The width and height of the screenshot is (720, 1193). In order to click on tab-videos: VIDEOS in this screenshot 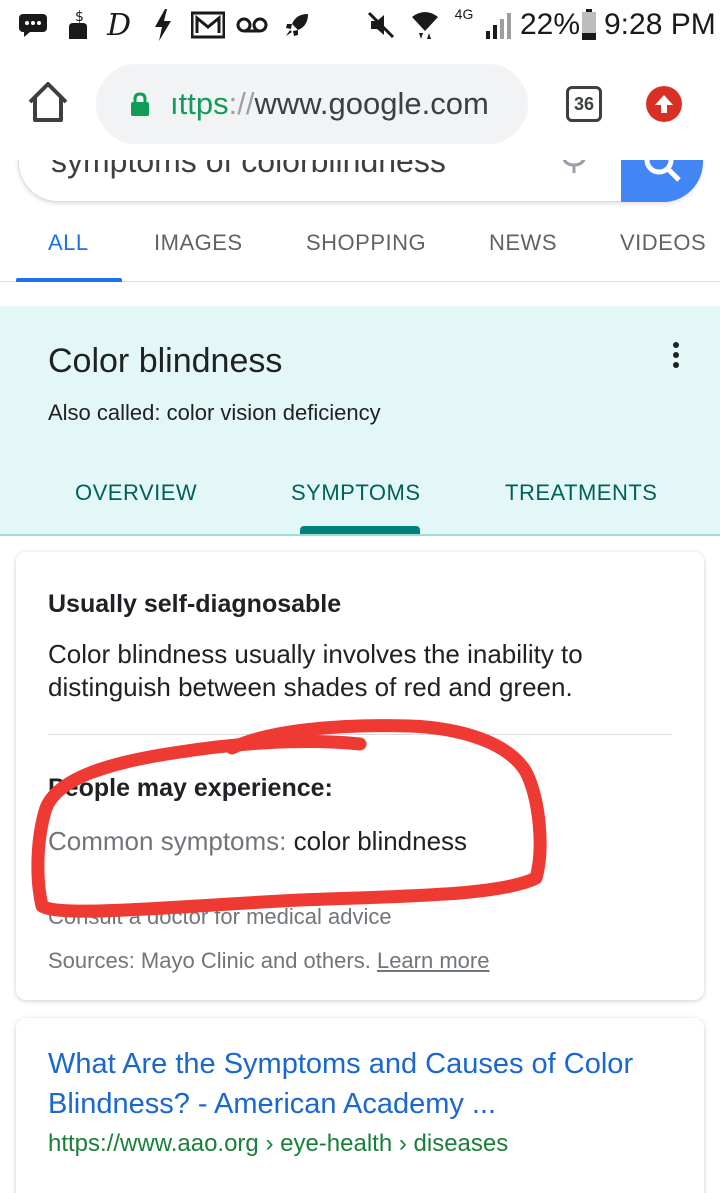, I will do `click(663, 243)`.